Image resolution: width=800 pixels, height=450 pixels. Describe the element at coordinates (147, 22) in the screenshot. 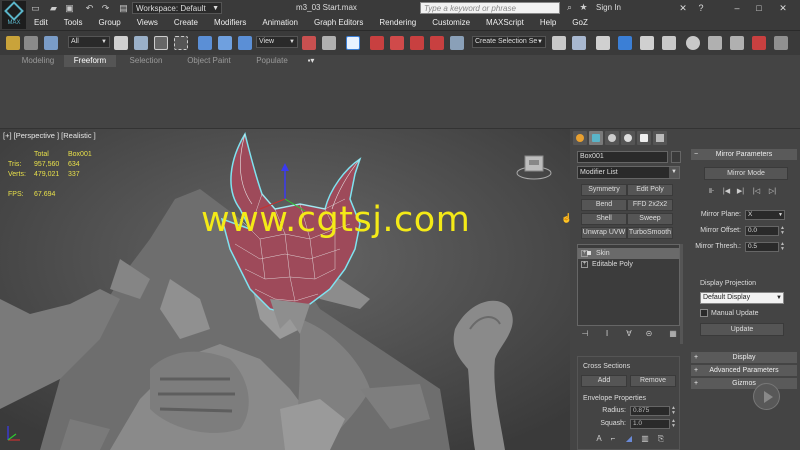

I see `menu-views: Views` at that location.